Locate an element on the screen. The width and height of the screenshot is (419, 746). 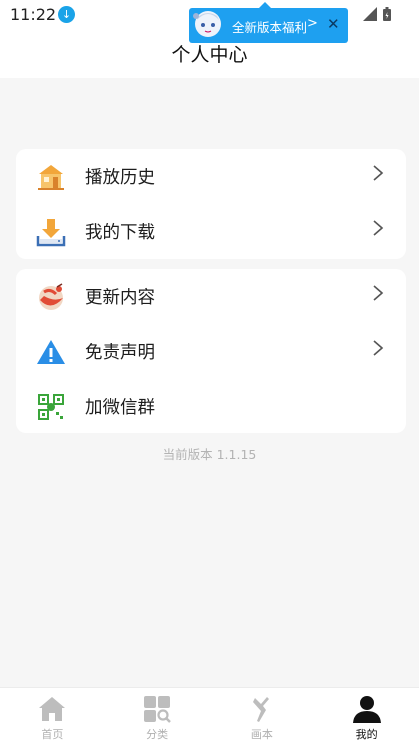
menu-item-wechat-group: 加微信群 is located at coordinates (211, 406).